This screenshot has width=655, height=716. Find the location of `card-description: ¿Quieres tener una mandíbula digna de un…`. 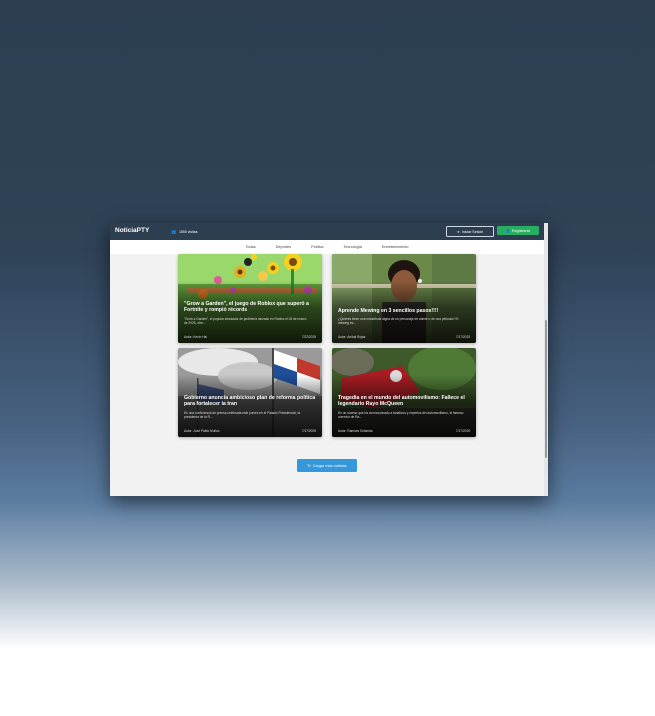

card-description: ¿Quieres tener una mandíbula digna de un… is located at coordinates (398, 321).